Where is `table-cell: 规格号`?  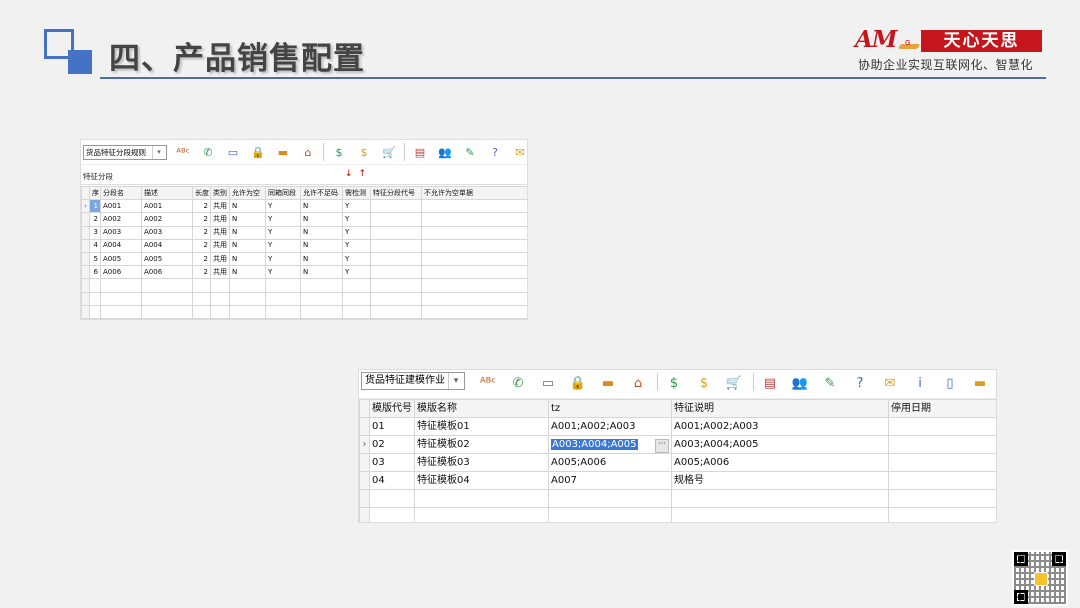 table-cell: 规格号 is located at coordinates (780, 480).